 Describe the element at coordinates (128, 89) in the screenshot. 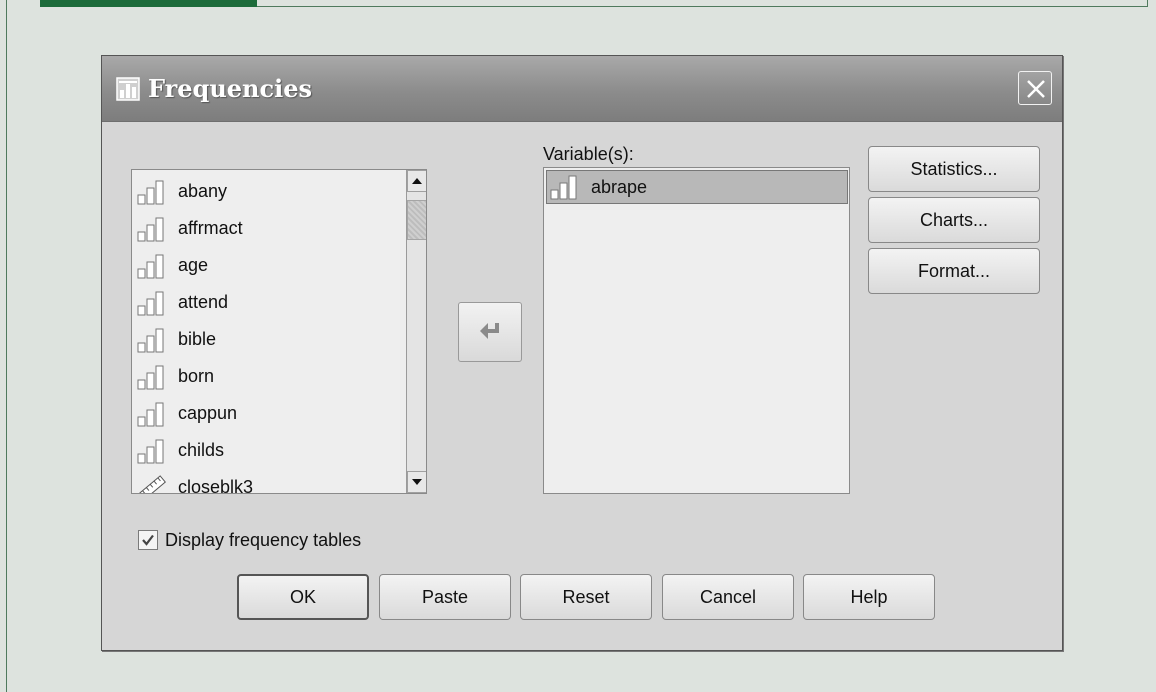

I see `frequencies-dialog-icon` at that location.